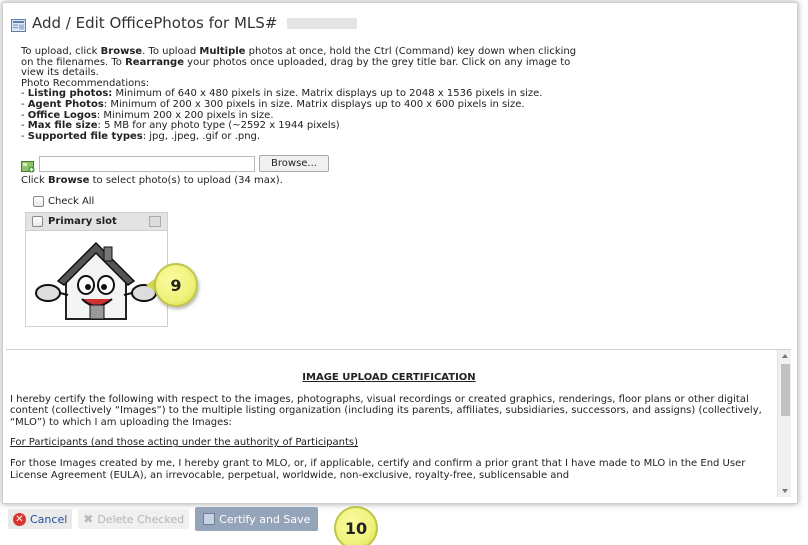 Image resolution: width=808 pixels, height=545 pixels. I want to click on instr-multiple-bold: Multiple, so click(222, 51).